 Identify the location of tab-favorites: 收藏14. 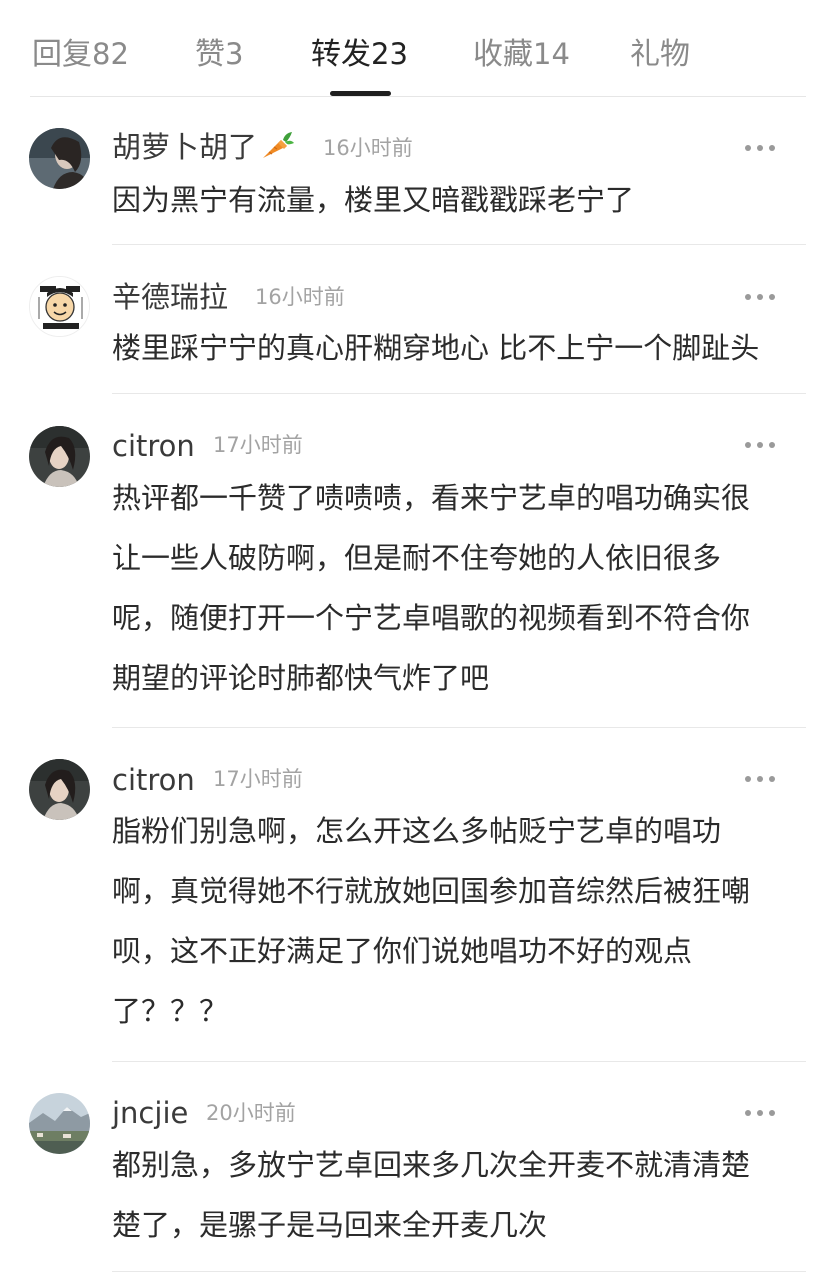
(521, 54).